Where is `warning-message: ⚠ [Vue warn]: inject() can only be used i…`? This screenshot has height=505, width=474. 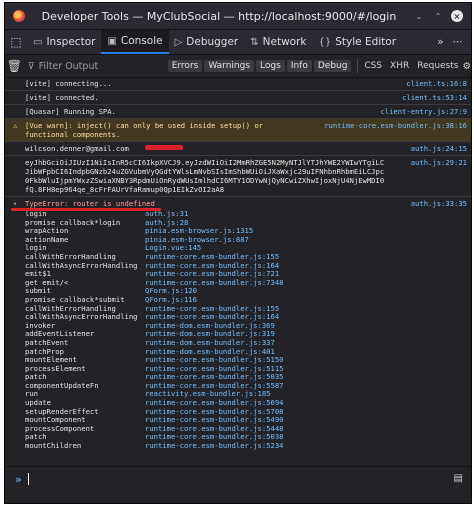
warning-message: ⚠ [Vue warn]: inject() can only be used i… is located at coordinates (238, 130).